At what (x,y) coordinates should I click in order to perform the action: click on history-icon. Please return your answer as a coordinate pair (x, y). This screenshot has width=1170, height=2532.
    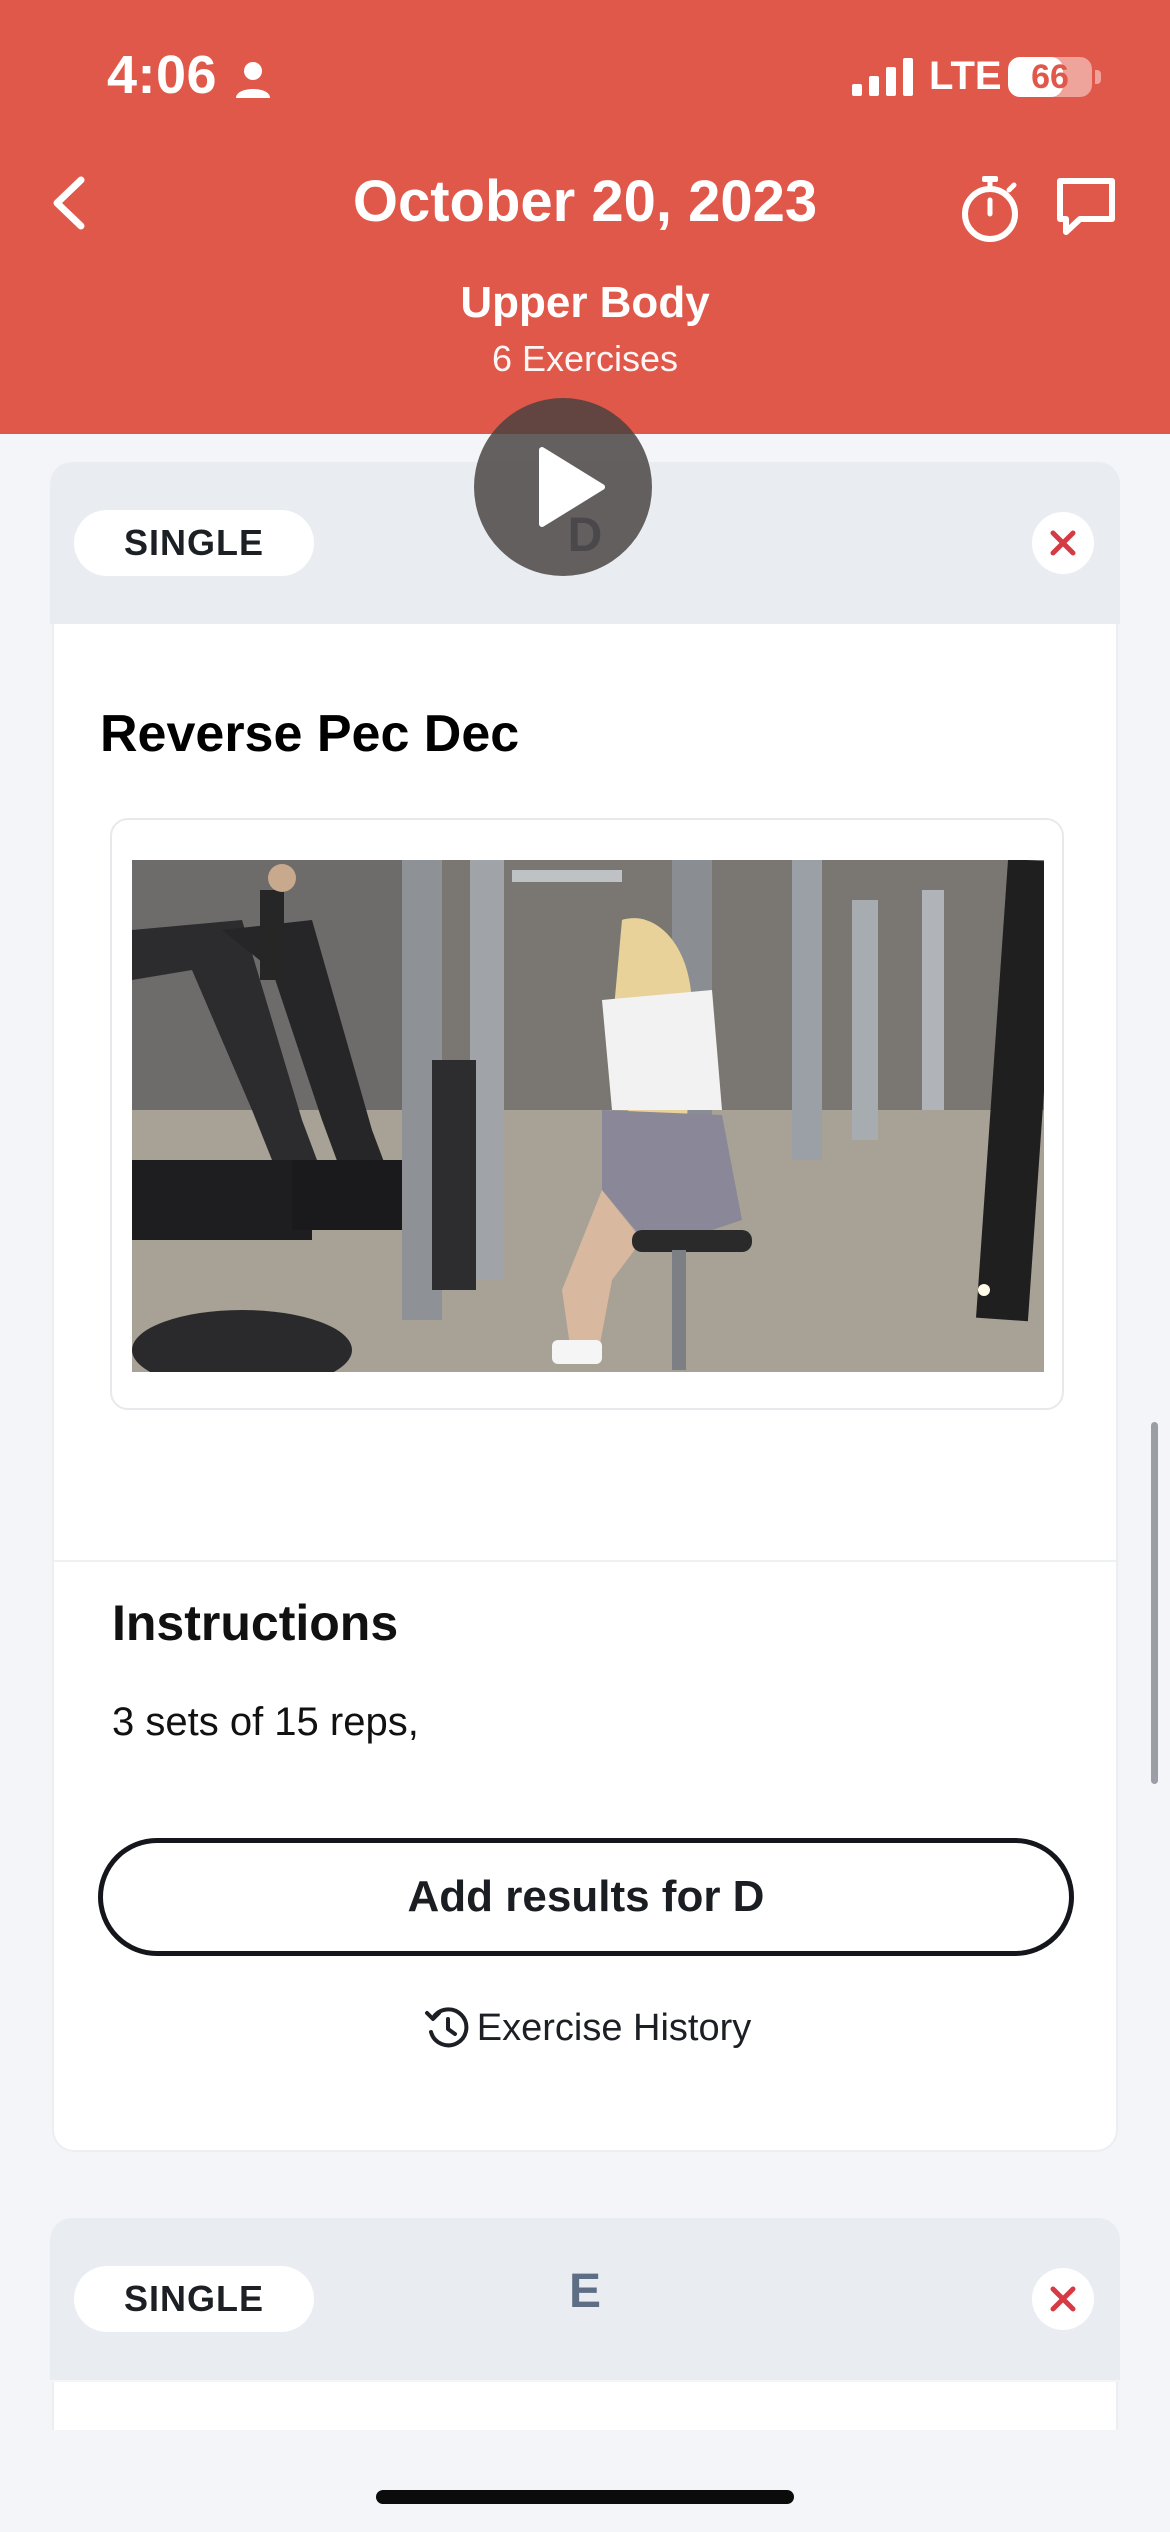
    Looking at the image, I should click on (446, 2027).